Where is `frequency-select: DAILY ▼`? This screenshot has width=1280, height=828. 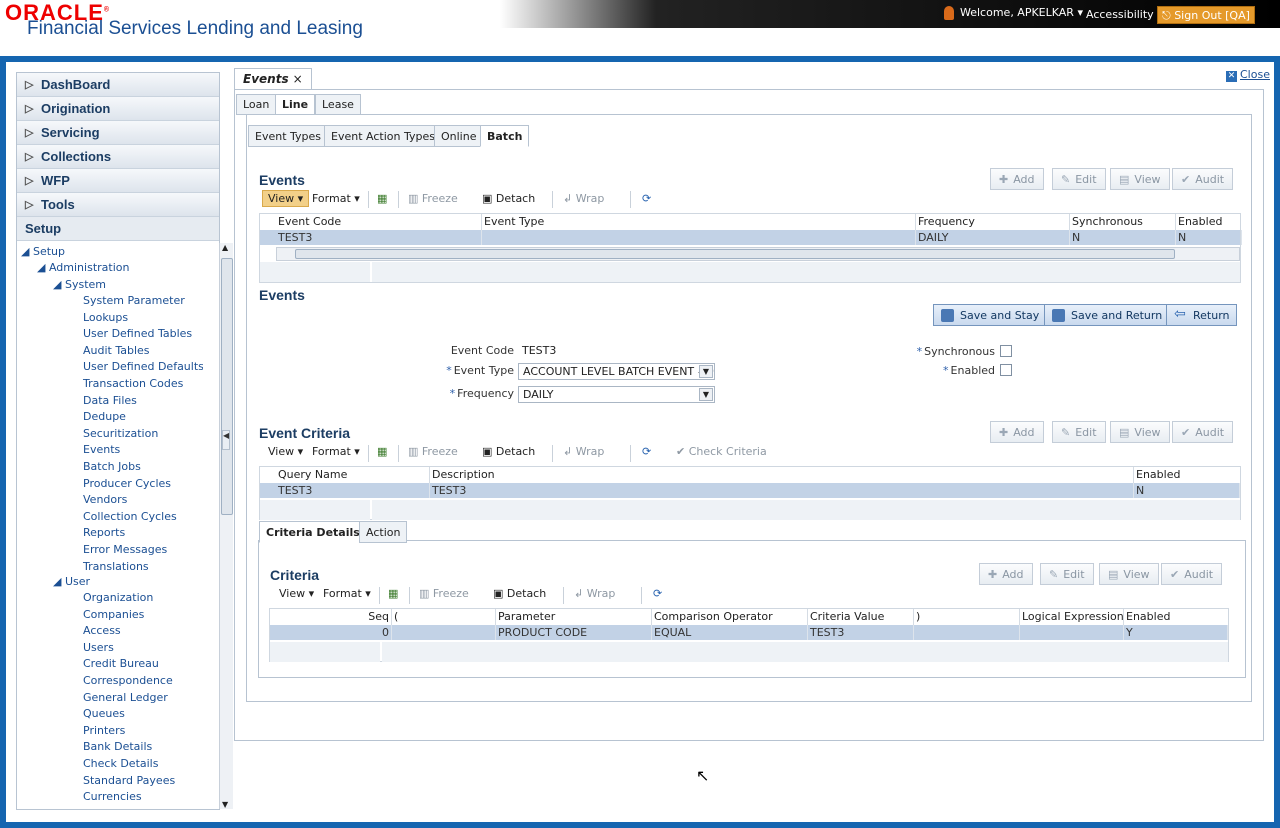
frequency-select: DAILY ▼ is located at coordinates (616, 394).